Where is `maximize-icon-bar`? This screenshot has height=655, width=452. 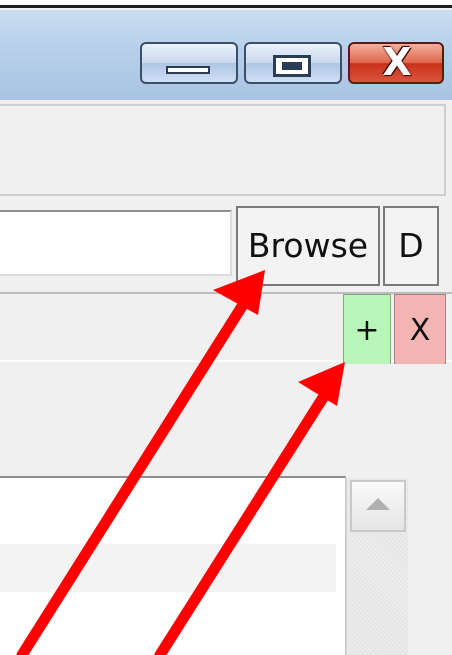 maximize-icon-bar is located at coordinates (292, 66).